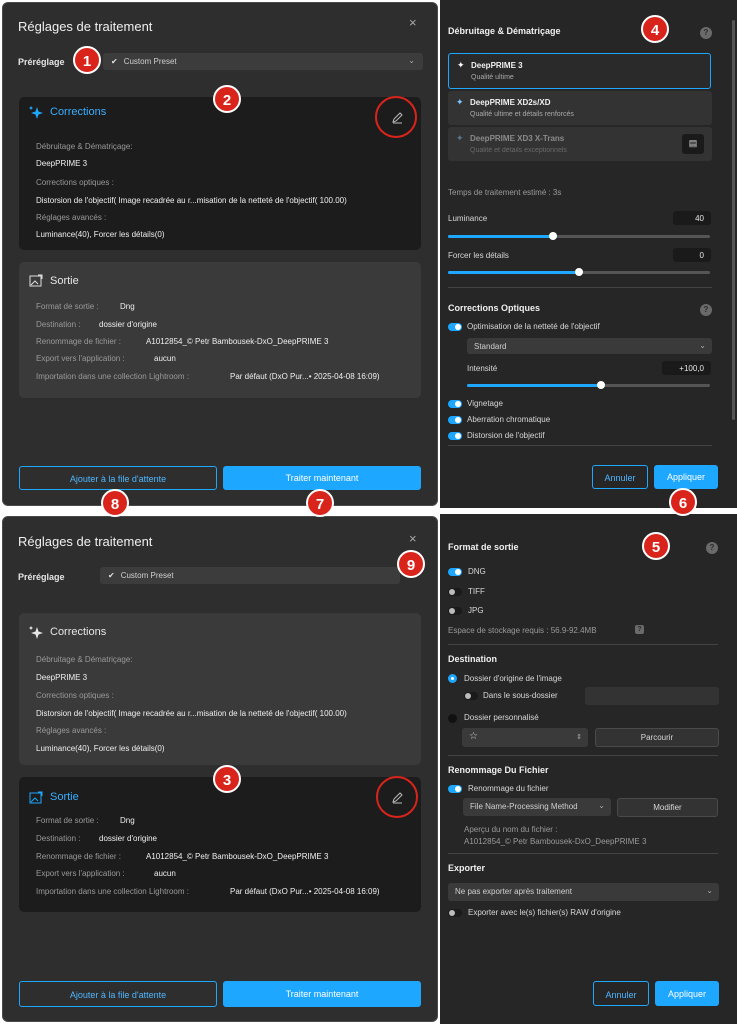 This screenshot has height=1024, width=737. I want to click on storage-required: Espace de stockage requis : 56.9-92.4MB, so click(522, 630).